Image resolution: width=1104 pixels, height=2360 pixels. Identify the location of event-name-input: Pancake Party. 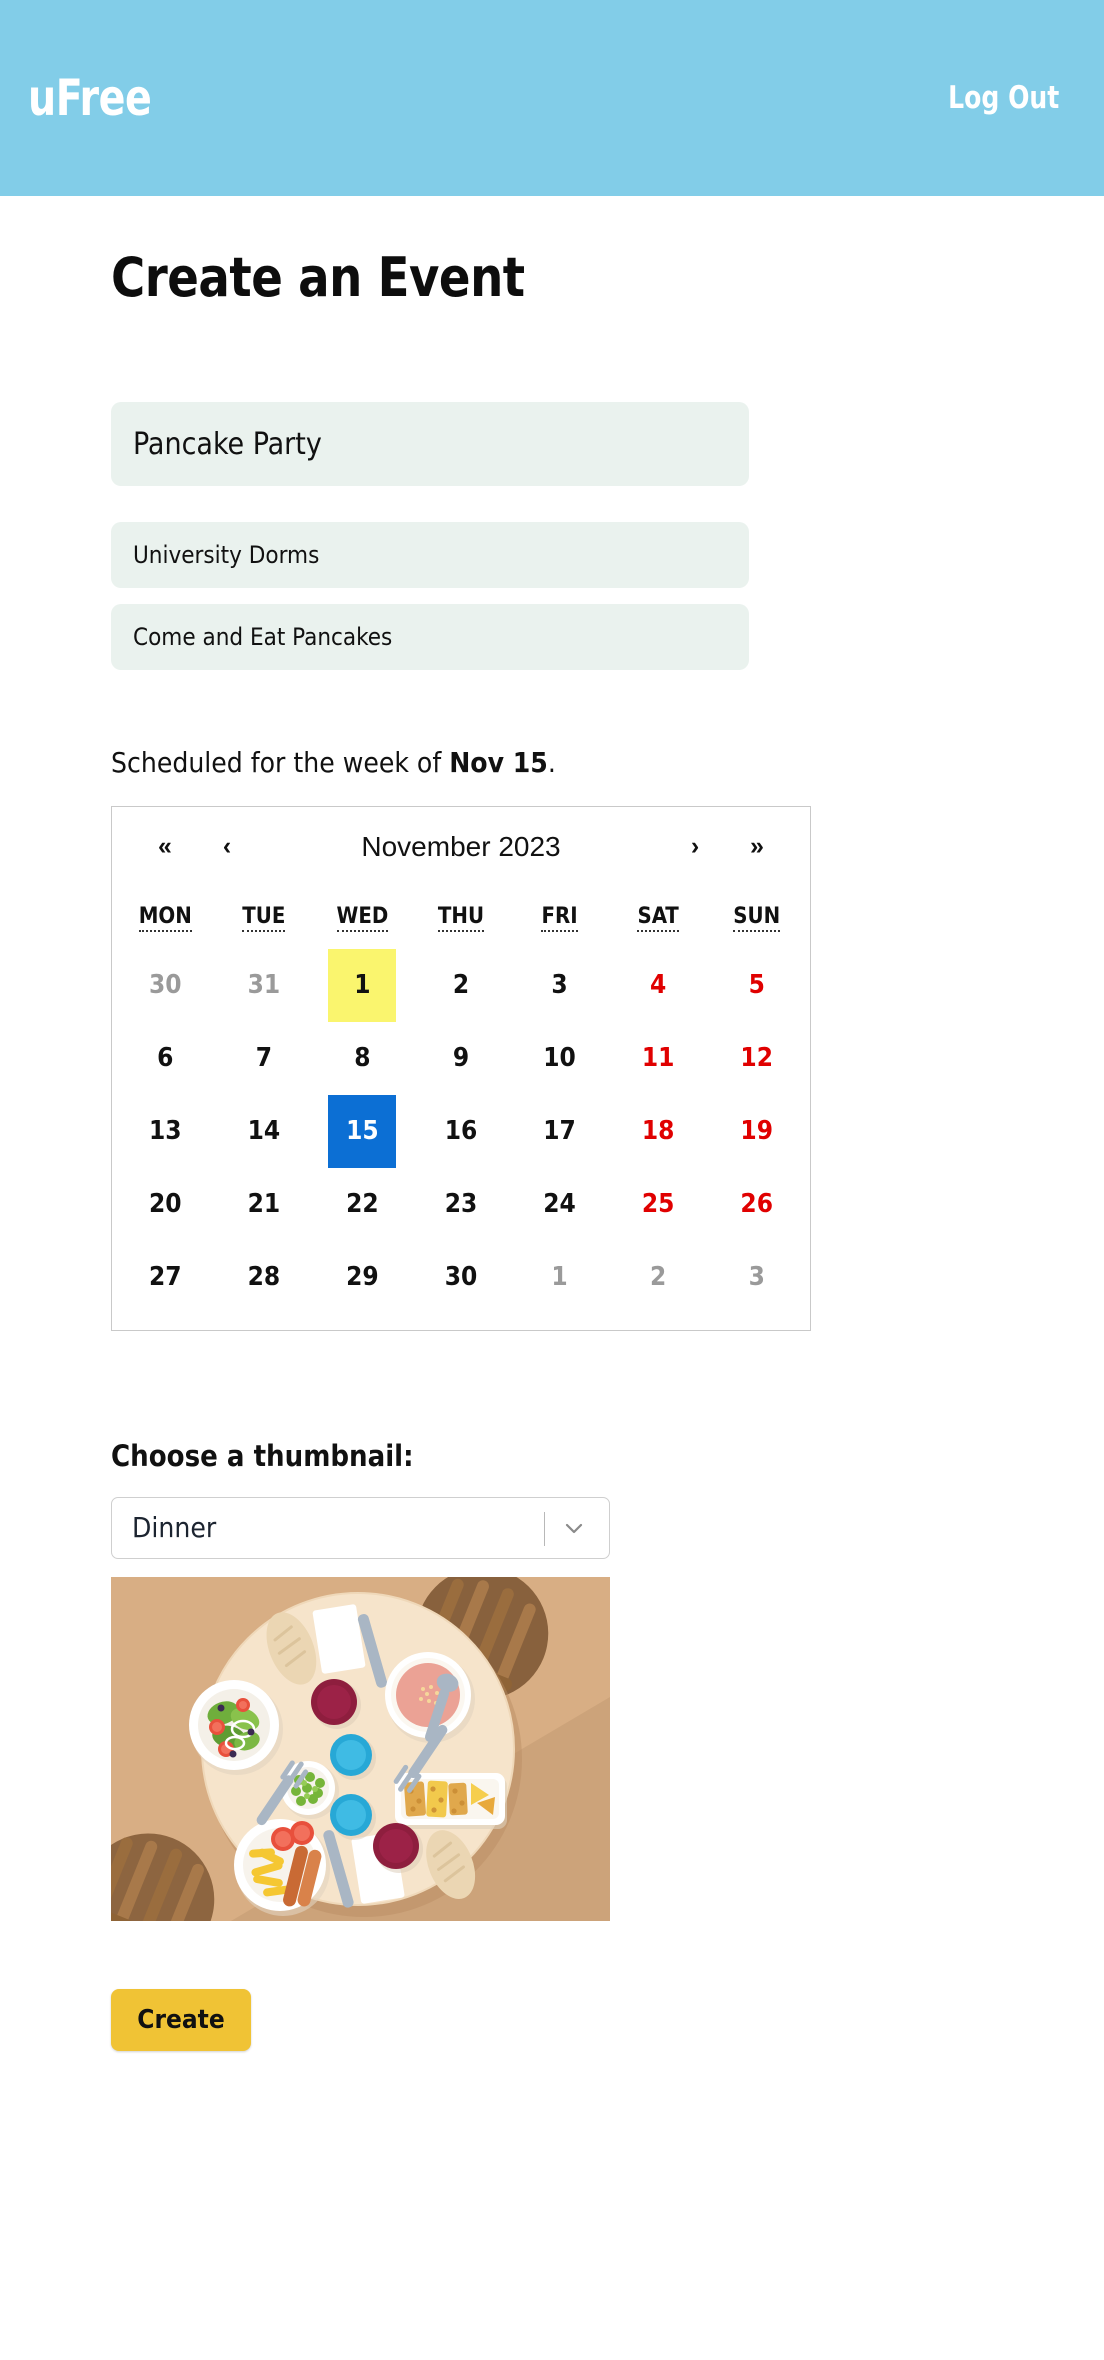
(430, 444).